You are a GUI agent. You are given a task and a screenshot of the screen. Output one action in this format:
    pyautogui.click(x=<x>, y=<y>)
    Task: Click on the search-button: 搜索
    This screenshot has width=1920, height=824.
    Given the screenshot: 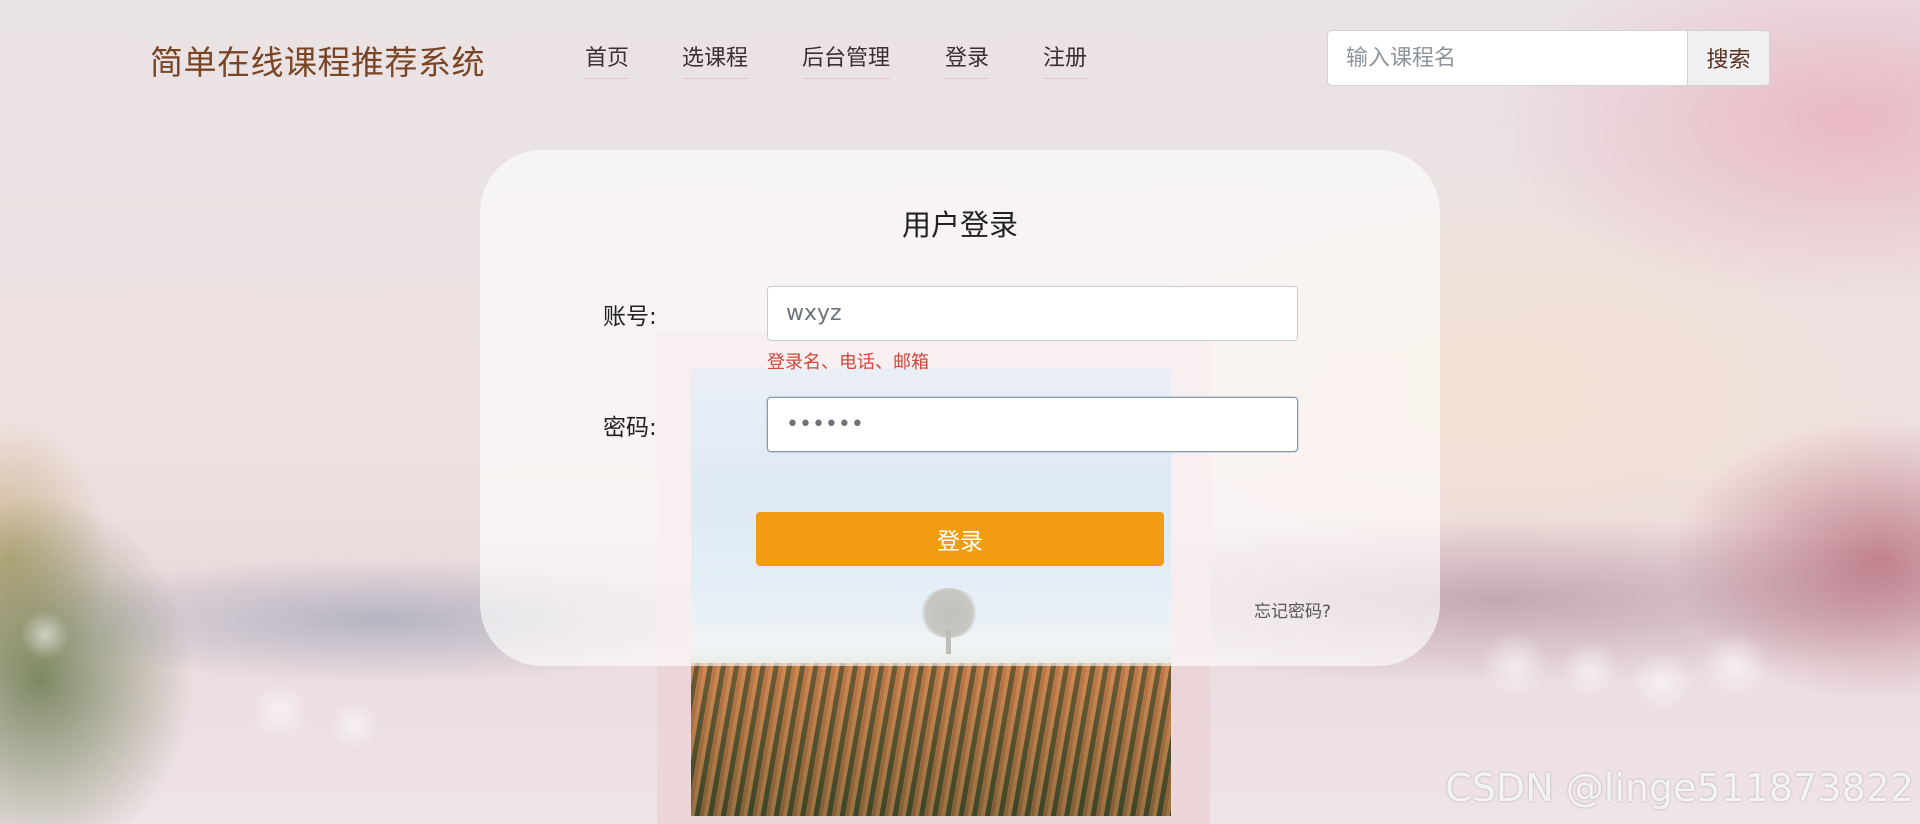 What is the action you would take?
    pyautogui.click(x=1728, y=58)
    